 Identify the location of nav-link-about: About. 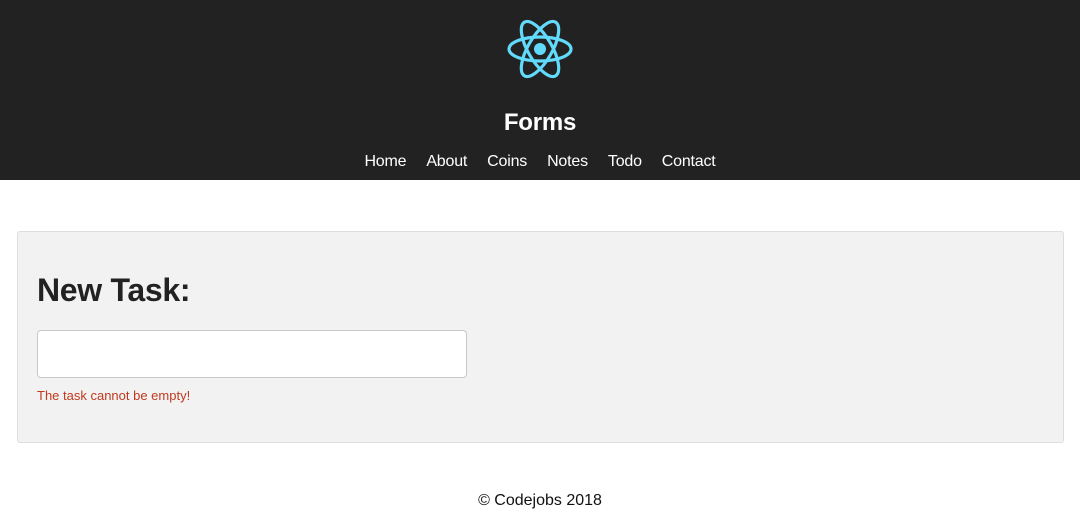
(446, 162).